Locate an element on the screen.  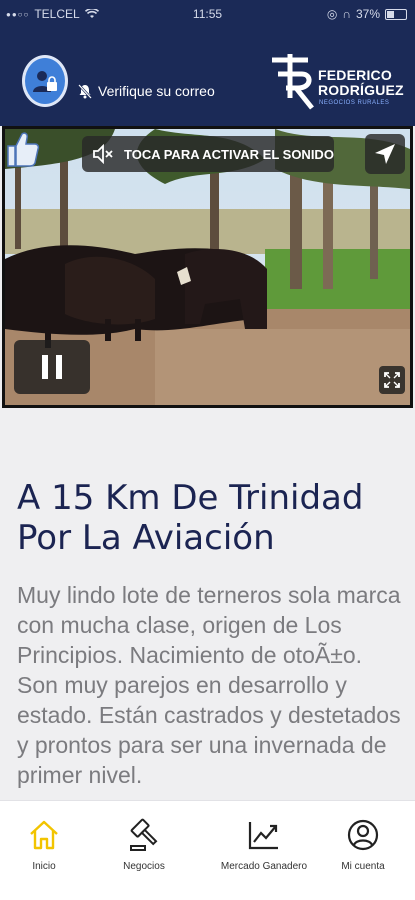
tab-inicio-label: Inicio is located at coordinates (44, 866).